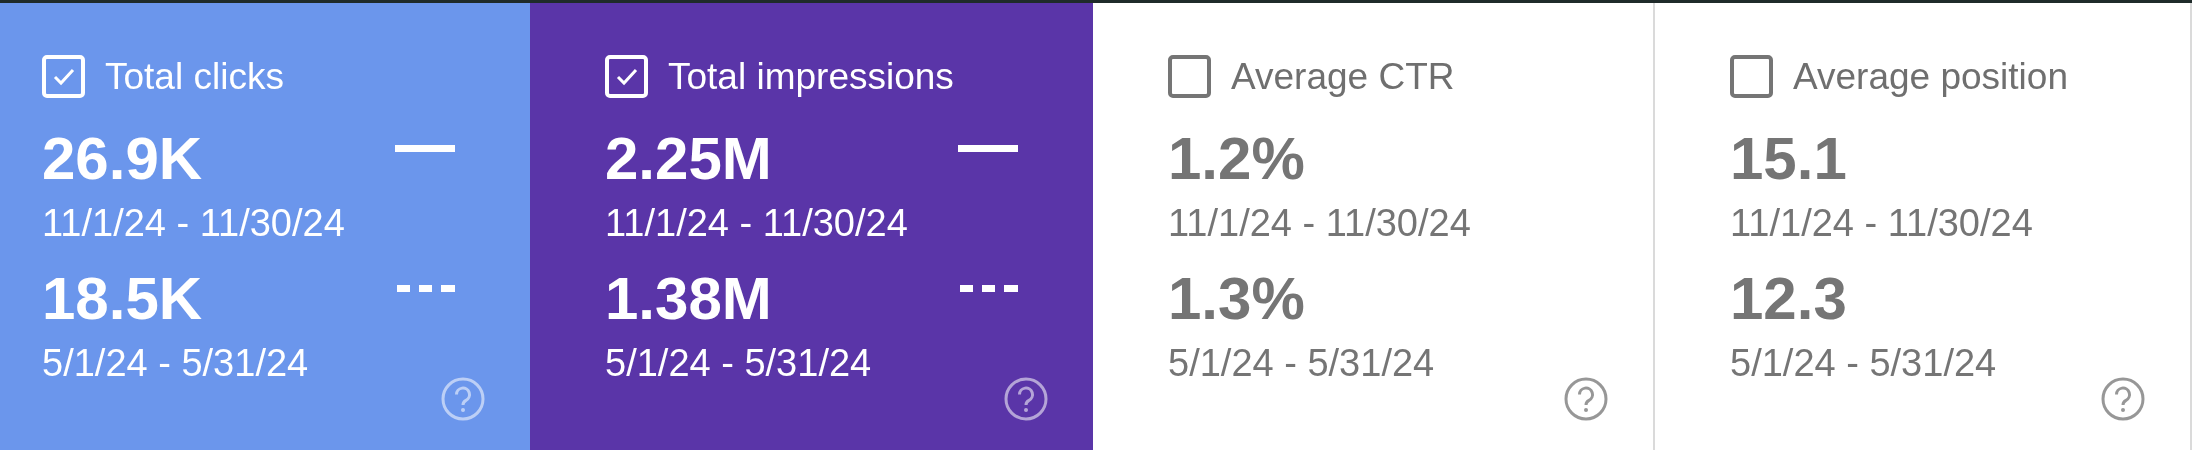 The height and width of the screenshot is (450, 2192). I want to click on metric-value: 12.3, so click(1788, 299).